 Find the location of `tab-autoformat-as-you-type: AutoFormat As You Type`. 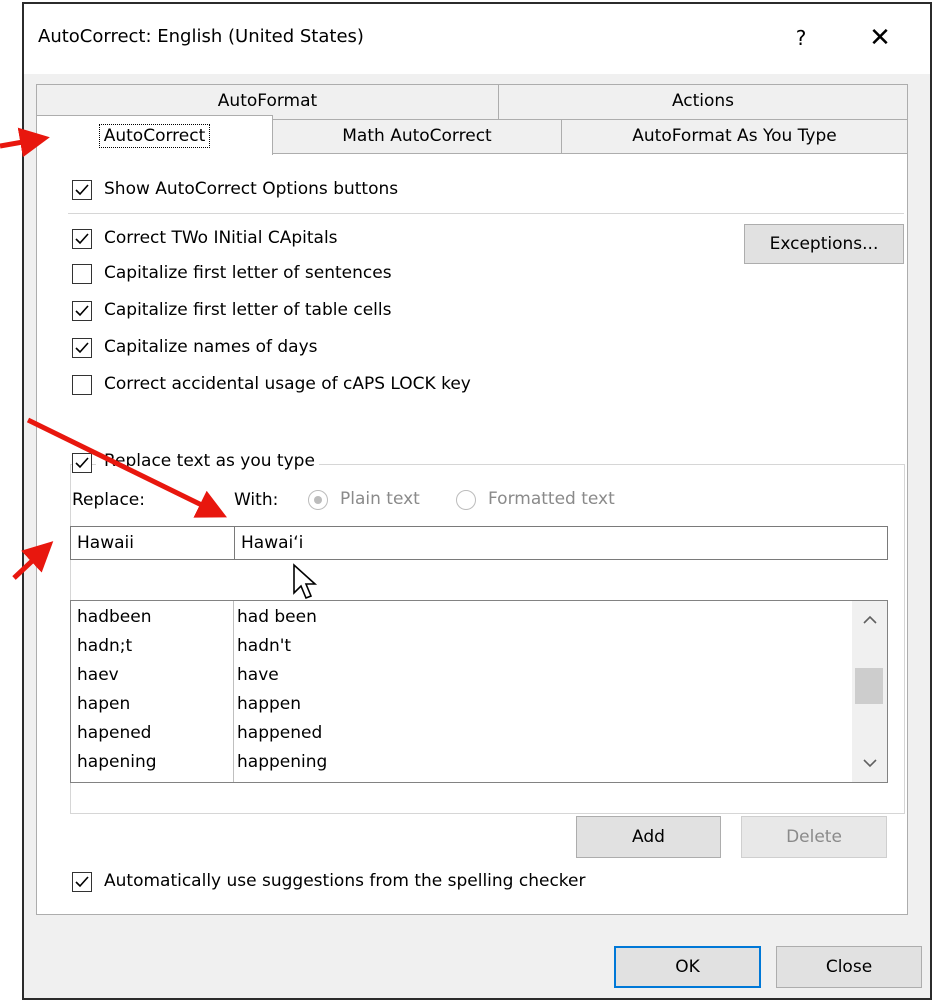

tab-autoformat-as-you-type: AutoFormat As You Type is located at coordinates (734, 136).